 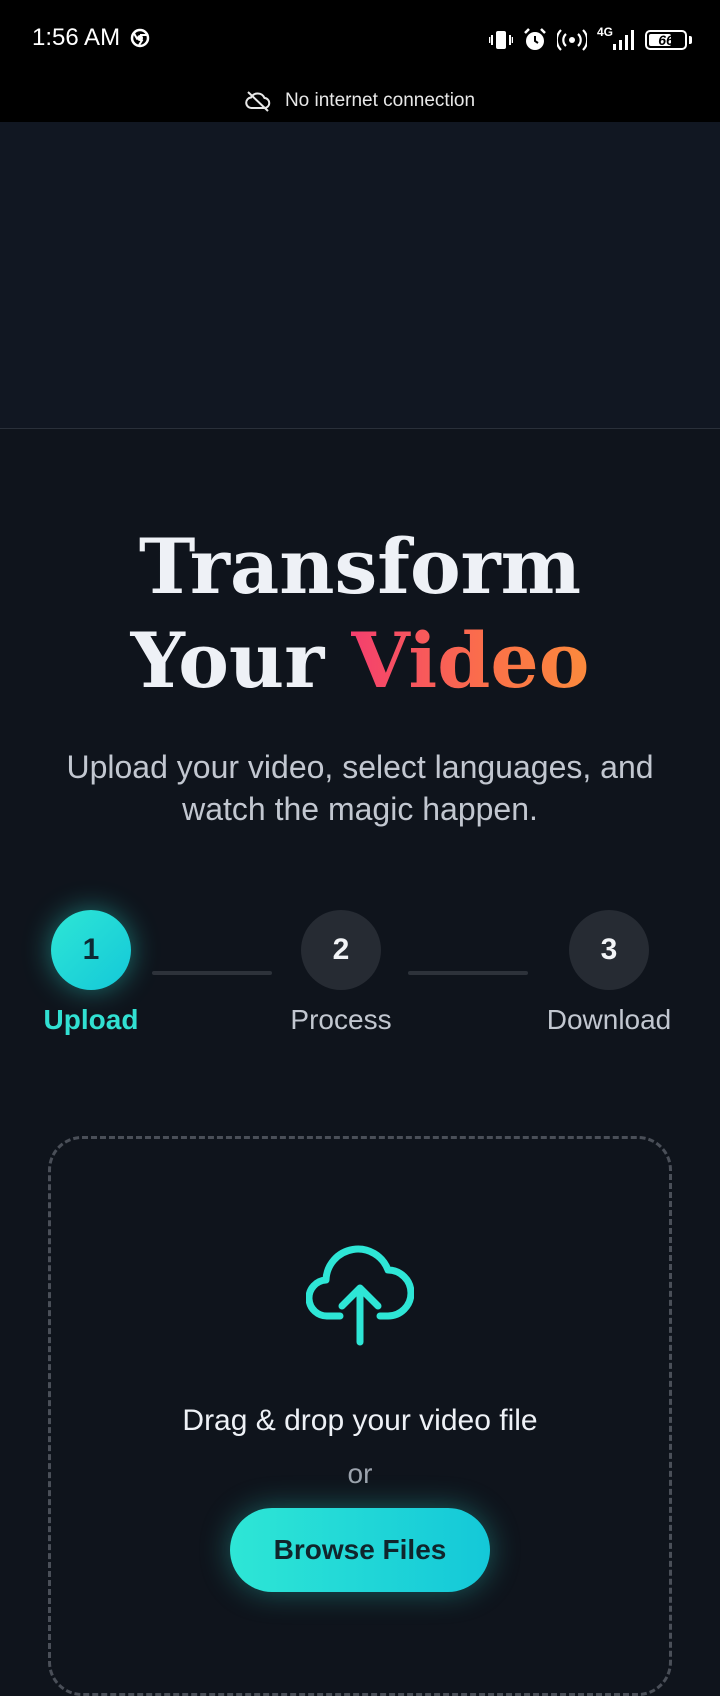 What do you see at coordinates (535, 39) in the screenshot?
I see `alarm-icon` at bounding box center [535, 39].